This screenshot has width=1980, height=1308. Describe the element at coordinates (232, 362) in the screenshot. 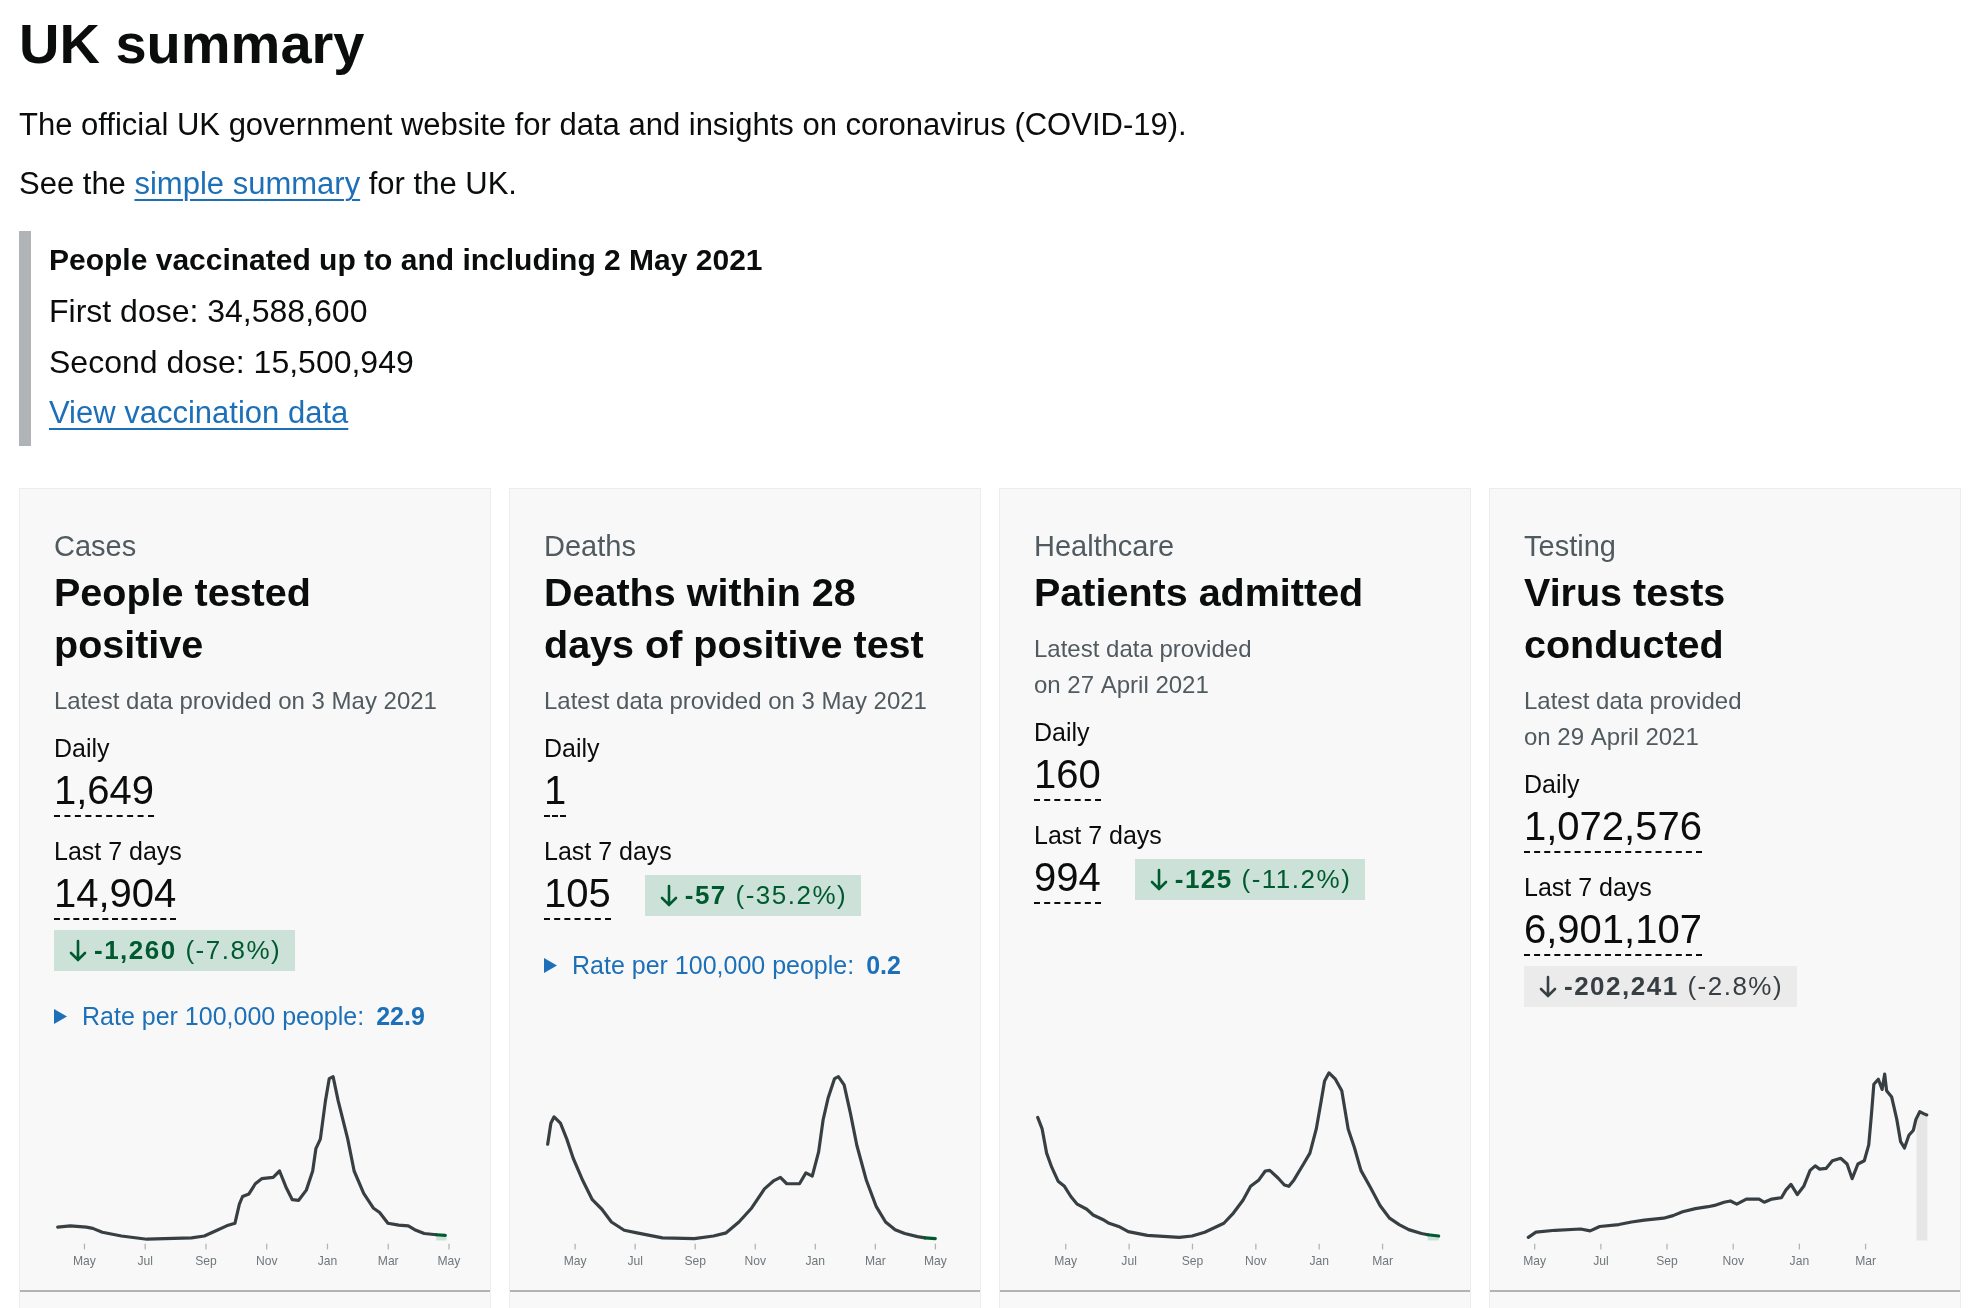

I see `dose-text: Second dose: 15,500,949` at that location.